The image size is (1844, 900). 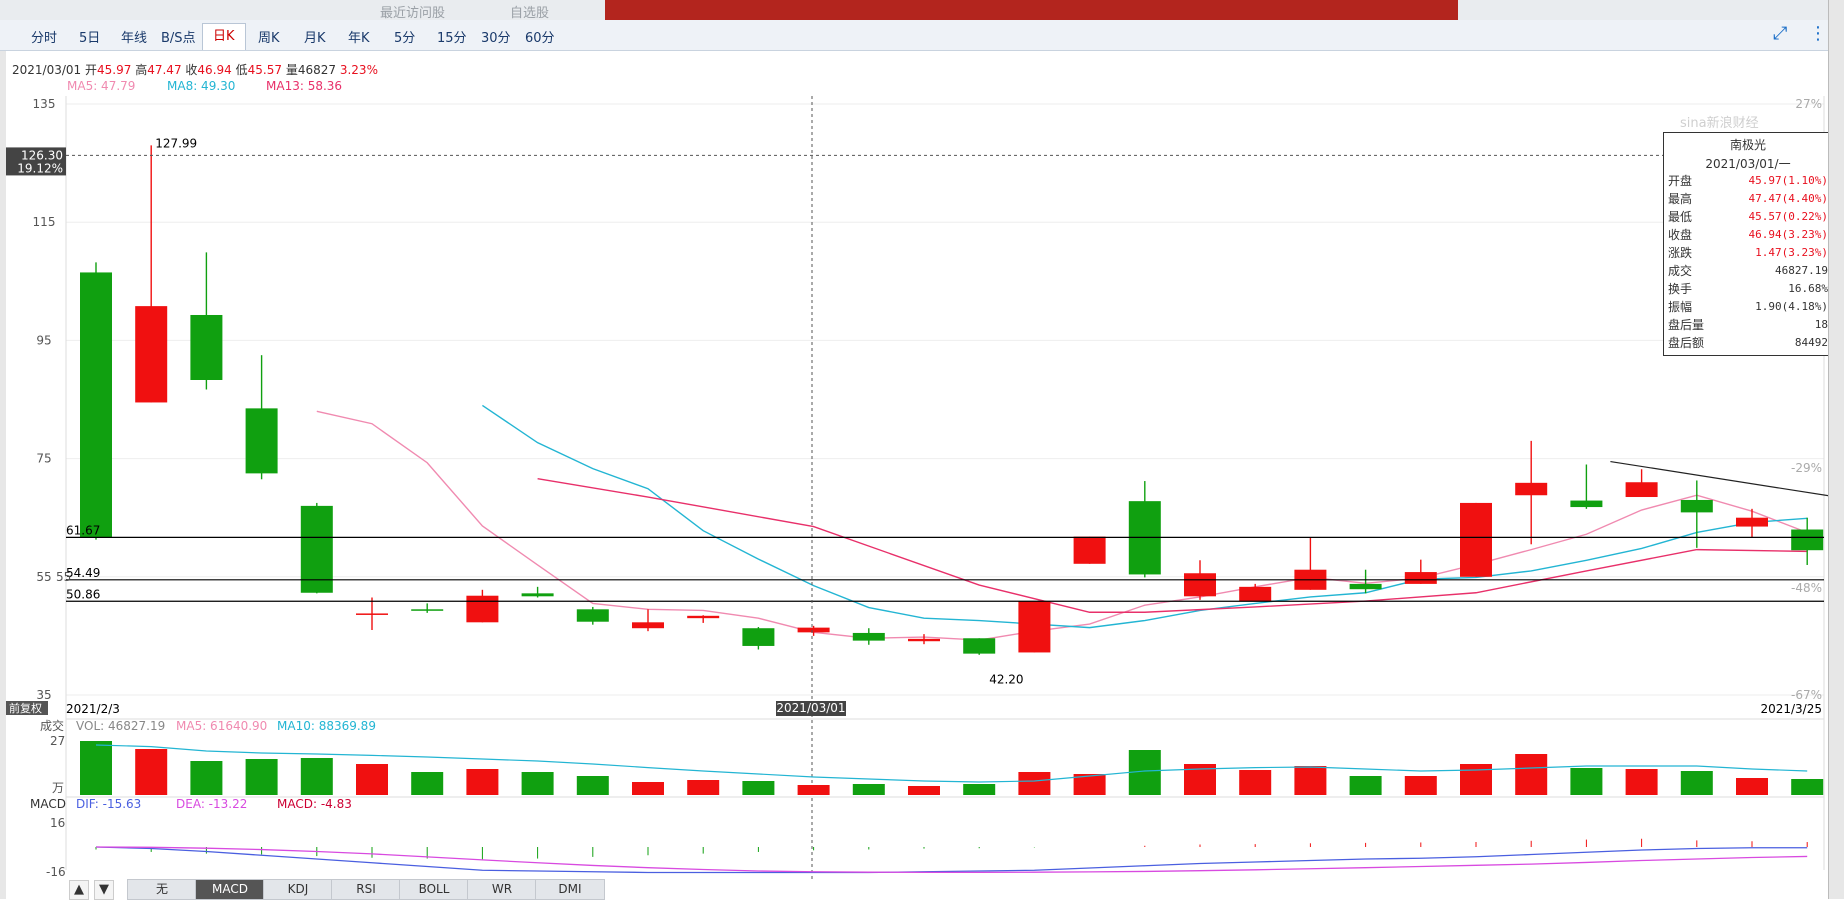 I want to click on tooltip-row-label: 收盘, so click(x=1680, y=235).